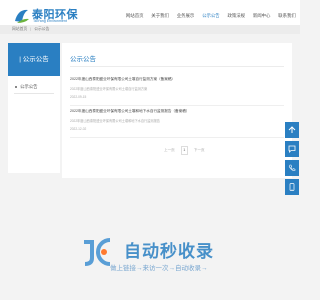 The image size is (320, 300). I want to click on news-description: 2022年度山西泰阳盛业环保有限公司土壤和地下水自行监测报告, so click(115, 121).